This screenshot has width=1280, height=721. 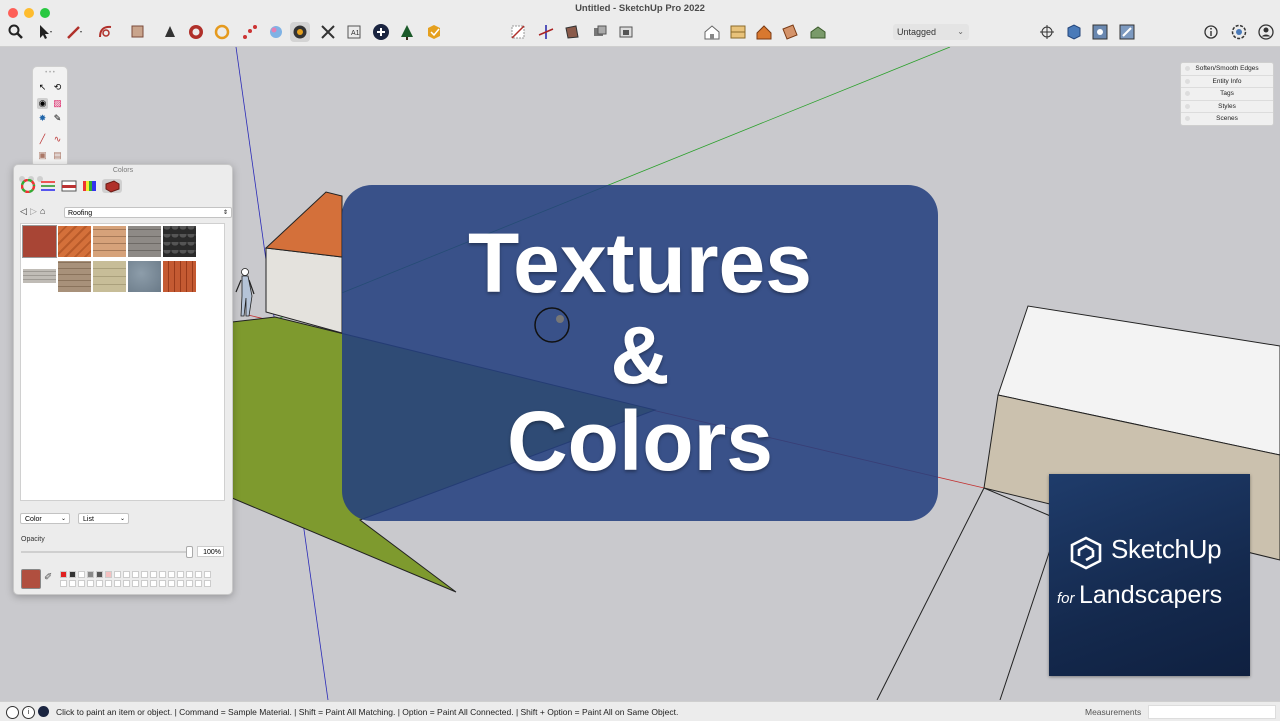 I want to click on outer-shell-icon, so click(x=1127, y=32).